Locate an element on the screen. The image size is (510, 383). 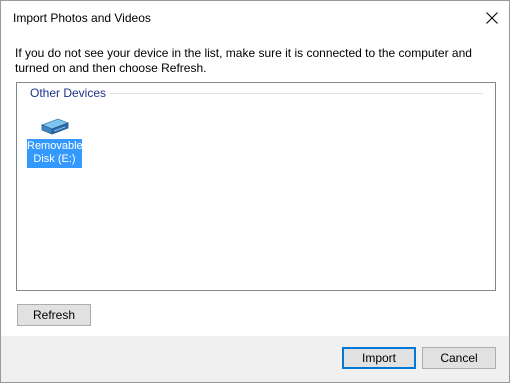
device-label: Removable Disk (E:) is located at coordinates (55, 153).